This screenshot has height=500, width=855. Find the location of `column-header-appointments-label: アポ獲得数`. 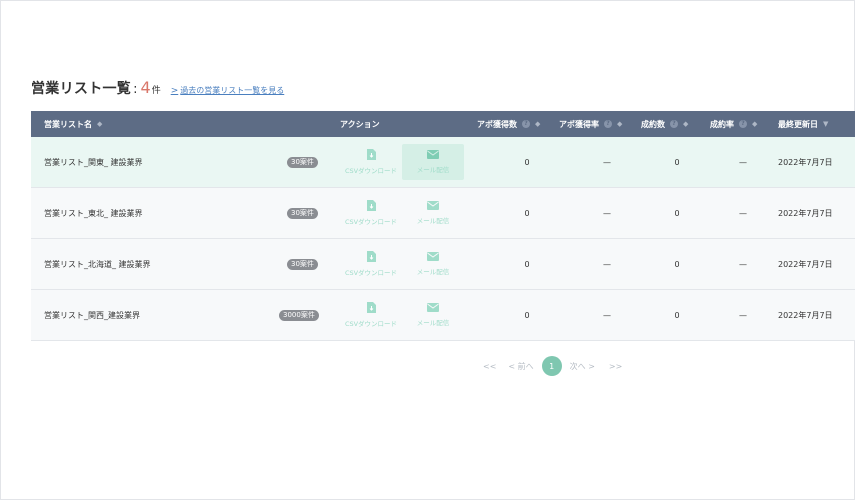

column-header-appointments-label: アポ獲得数 is located at coordinates (497, 124).